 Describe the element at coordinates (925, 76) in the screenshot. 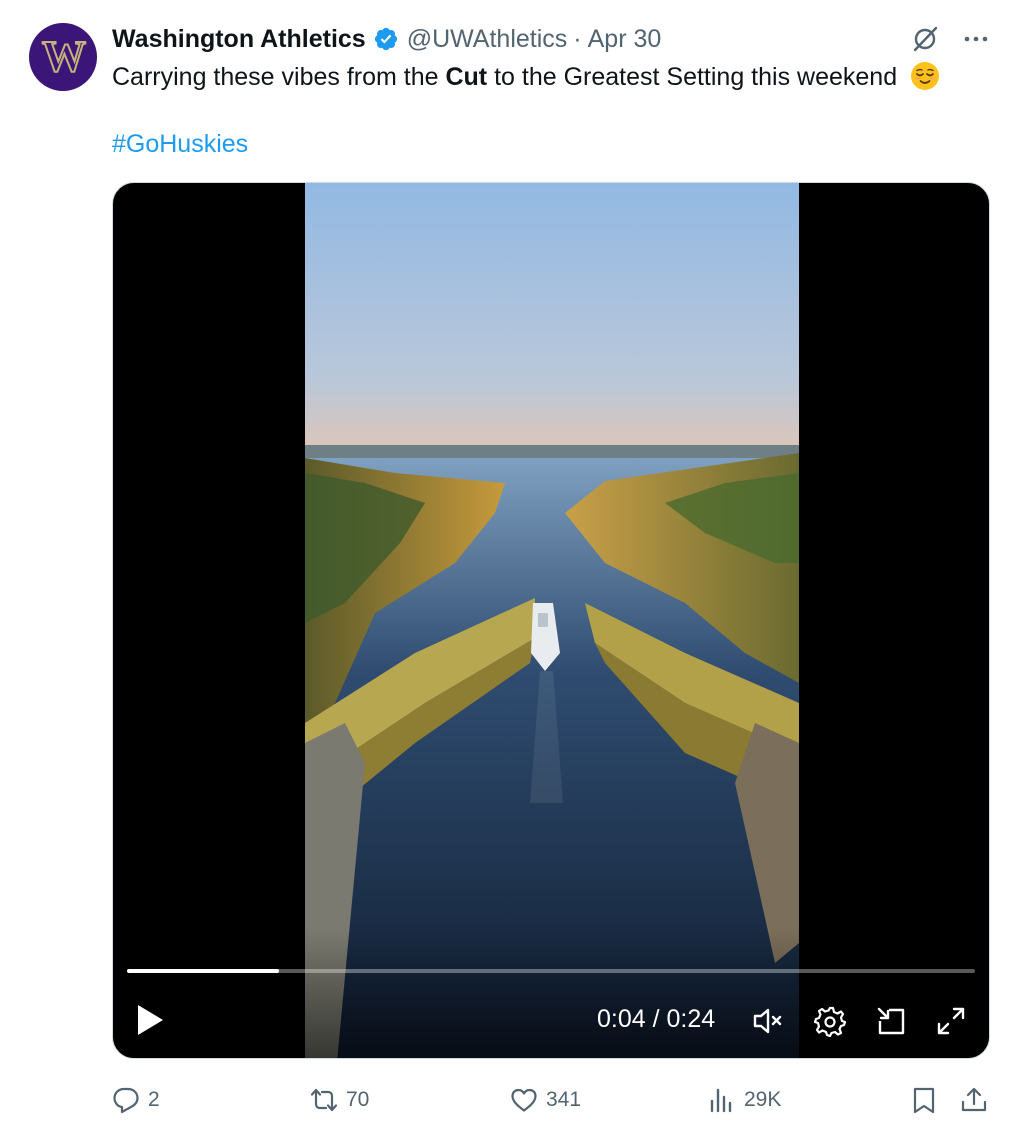

I see `relieved-face-emoji` at that location.